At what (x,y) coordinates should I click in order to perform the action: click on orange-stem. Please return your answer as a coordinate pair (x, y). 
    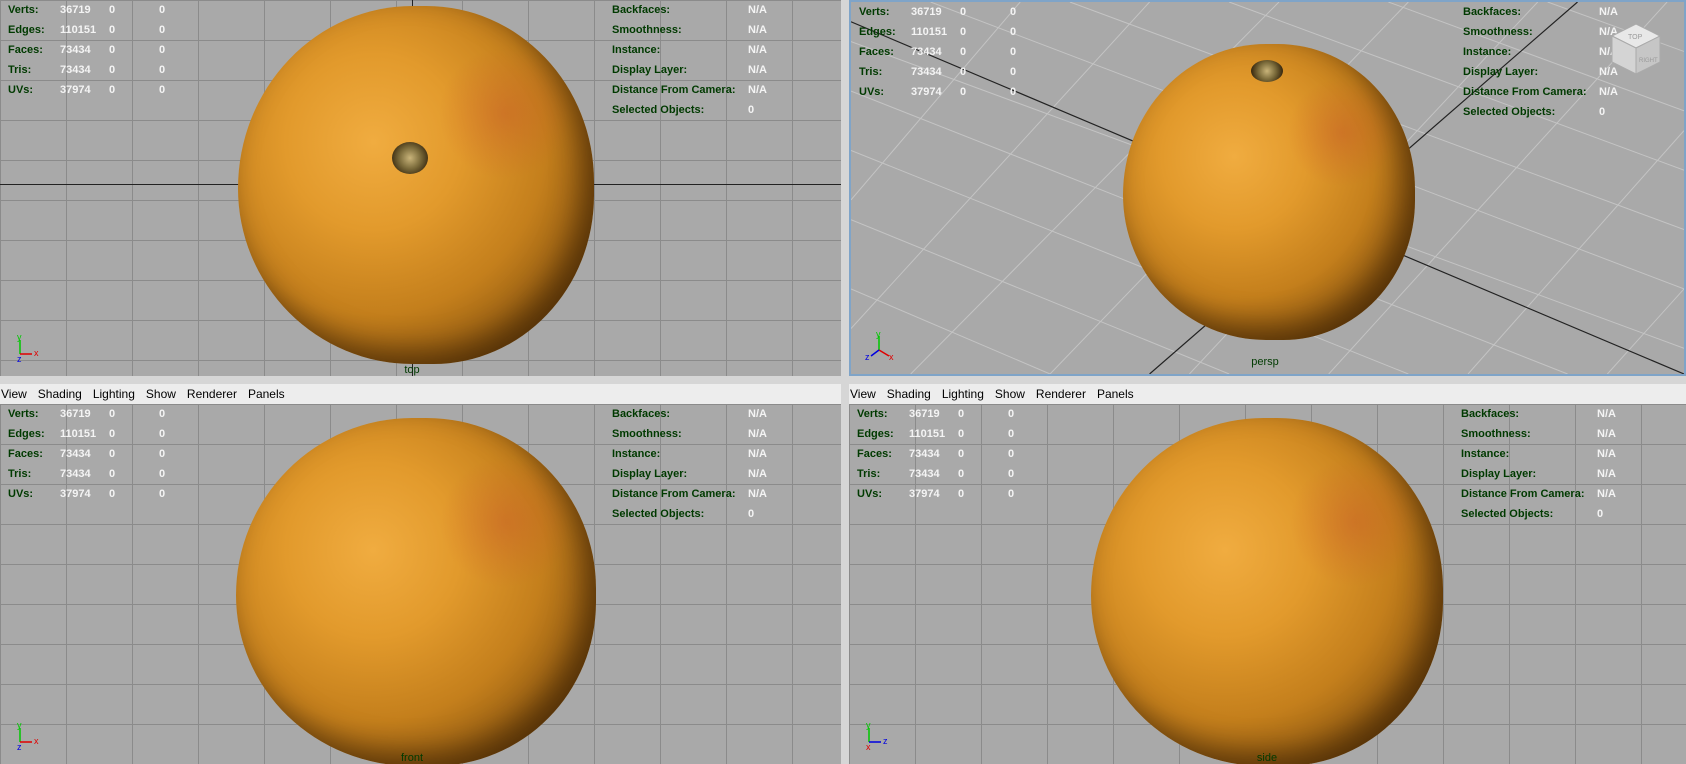
    Looking at the image, I should click on (1267, 71).